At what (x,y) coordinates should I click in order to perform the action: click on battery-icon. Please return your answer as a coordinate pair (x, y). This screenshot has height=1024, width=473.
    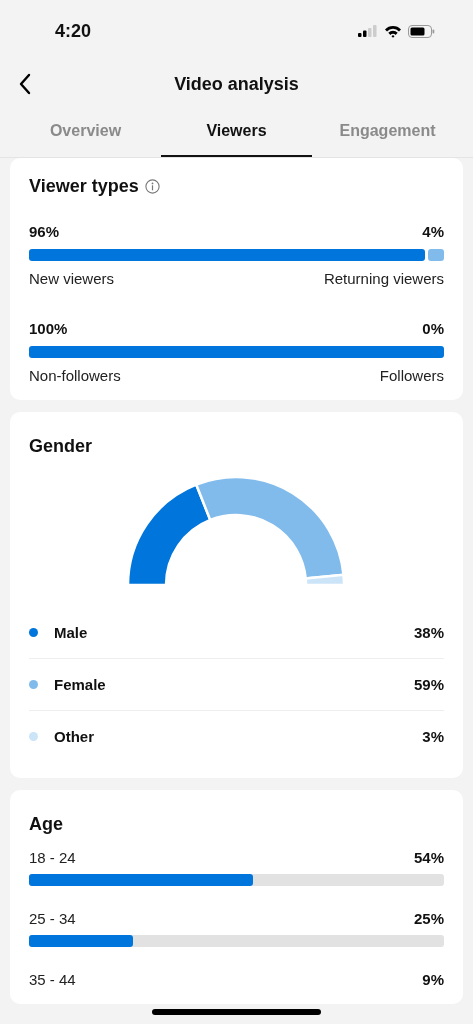
    Looking at the image, I should click on (421, 31).